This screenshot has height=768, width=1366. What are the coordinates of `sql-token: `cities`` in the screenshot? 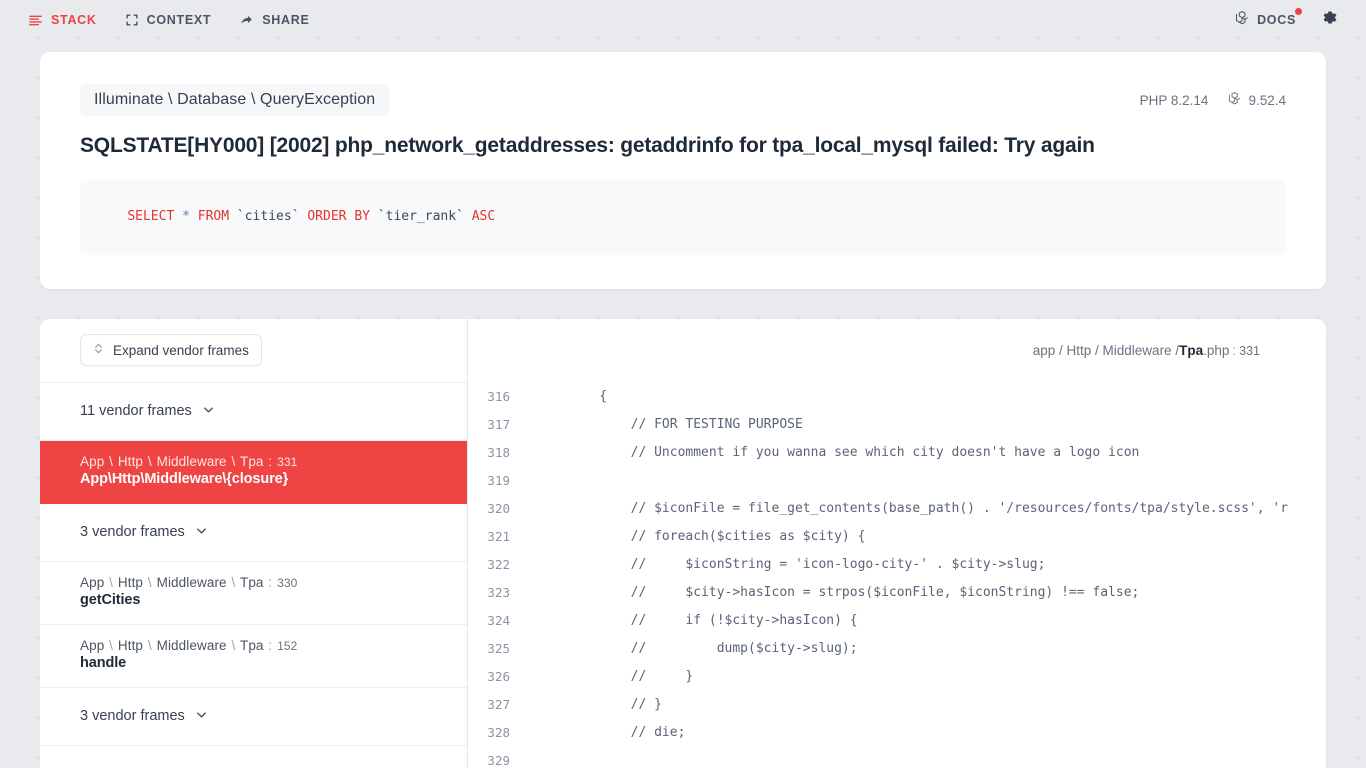 It's located at (268, 217).